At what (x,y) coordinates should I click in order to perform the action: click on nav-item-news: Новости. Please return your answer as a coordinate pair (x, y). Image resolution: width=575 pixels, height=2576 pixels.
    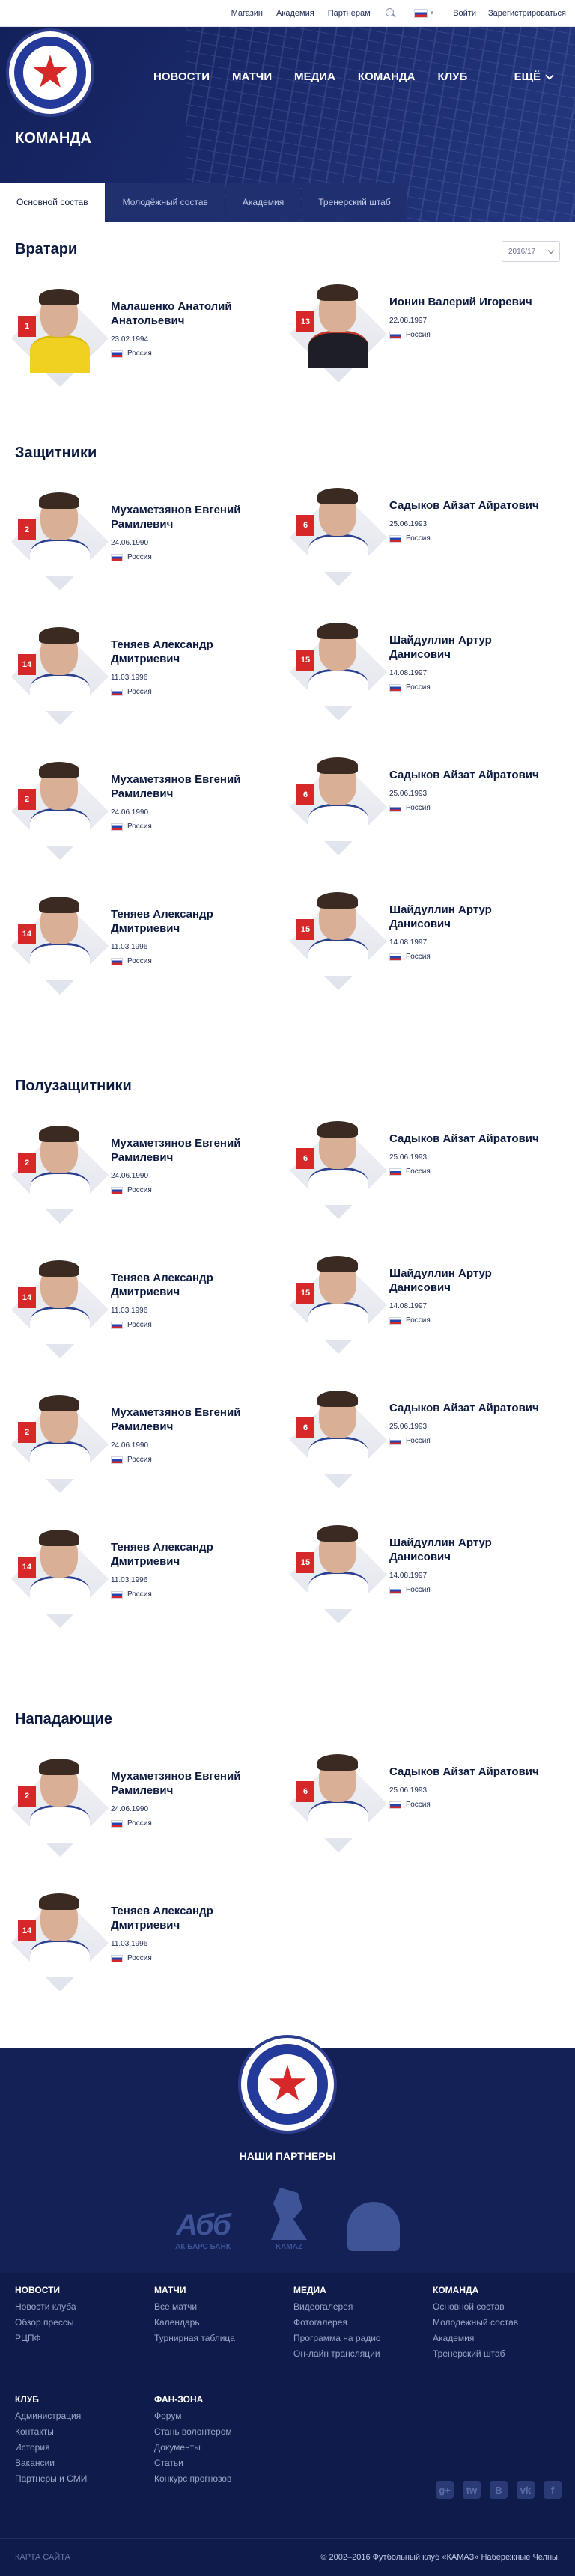
    Looking at the image, I should click on (181, 76).